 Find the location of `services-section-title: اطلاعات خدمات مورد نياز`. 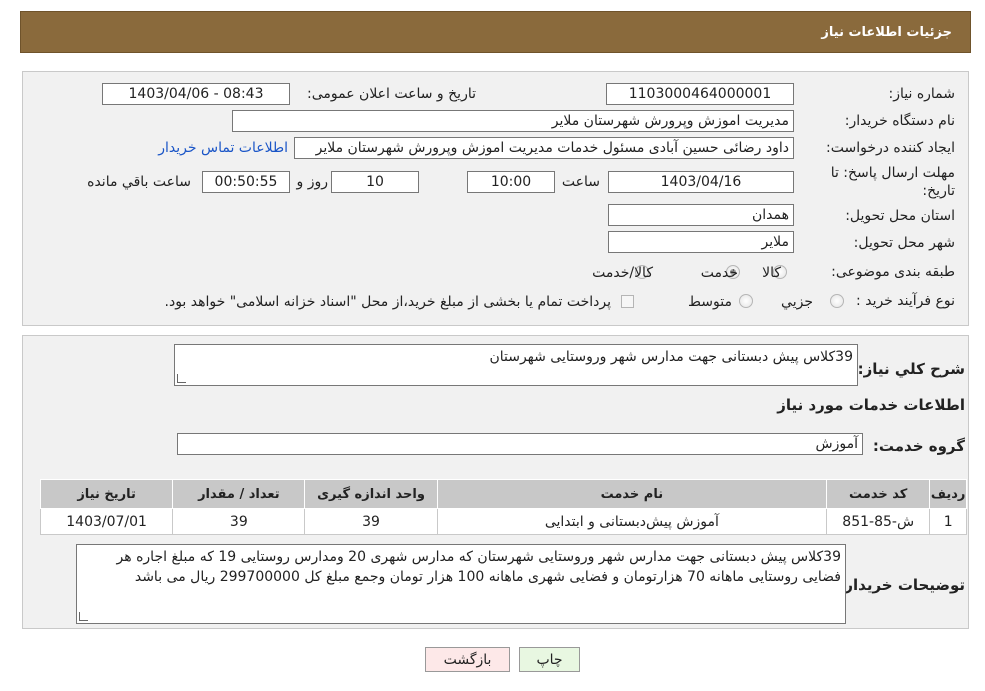

services-section-title: اطلاعات خدمات مورد نياز is located at coordinates (871, 405).